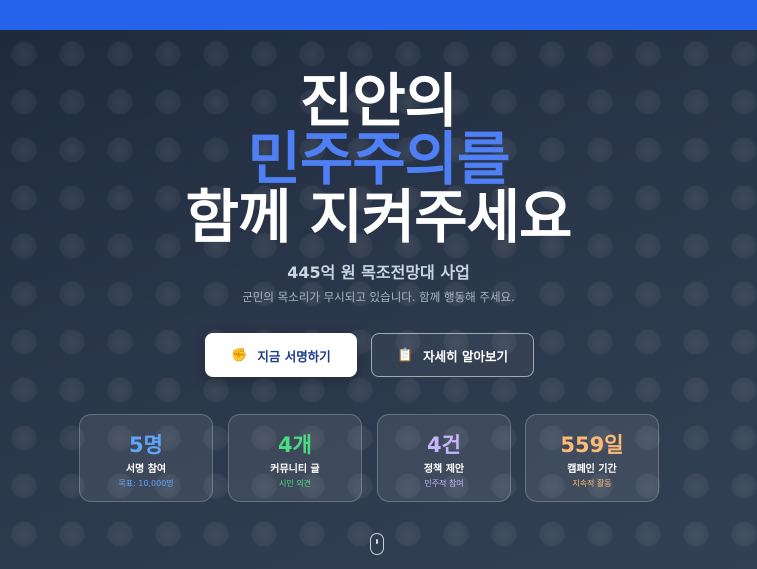  Describe the element at coordinates (405, 355) in the screenshot. I see `clipboard-icon: 📋` at that location.